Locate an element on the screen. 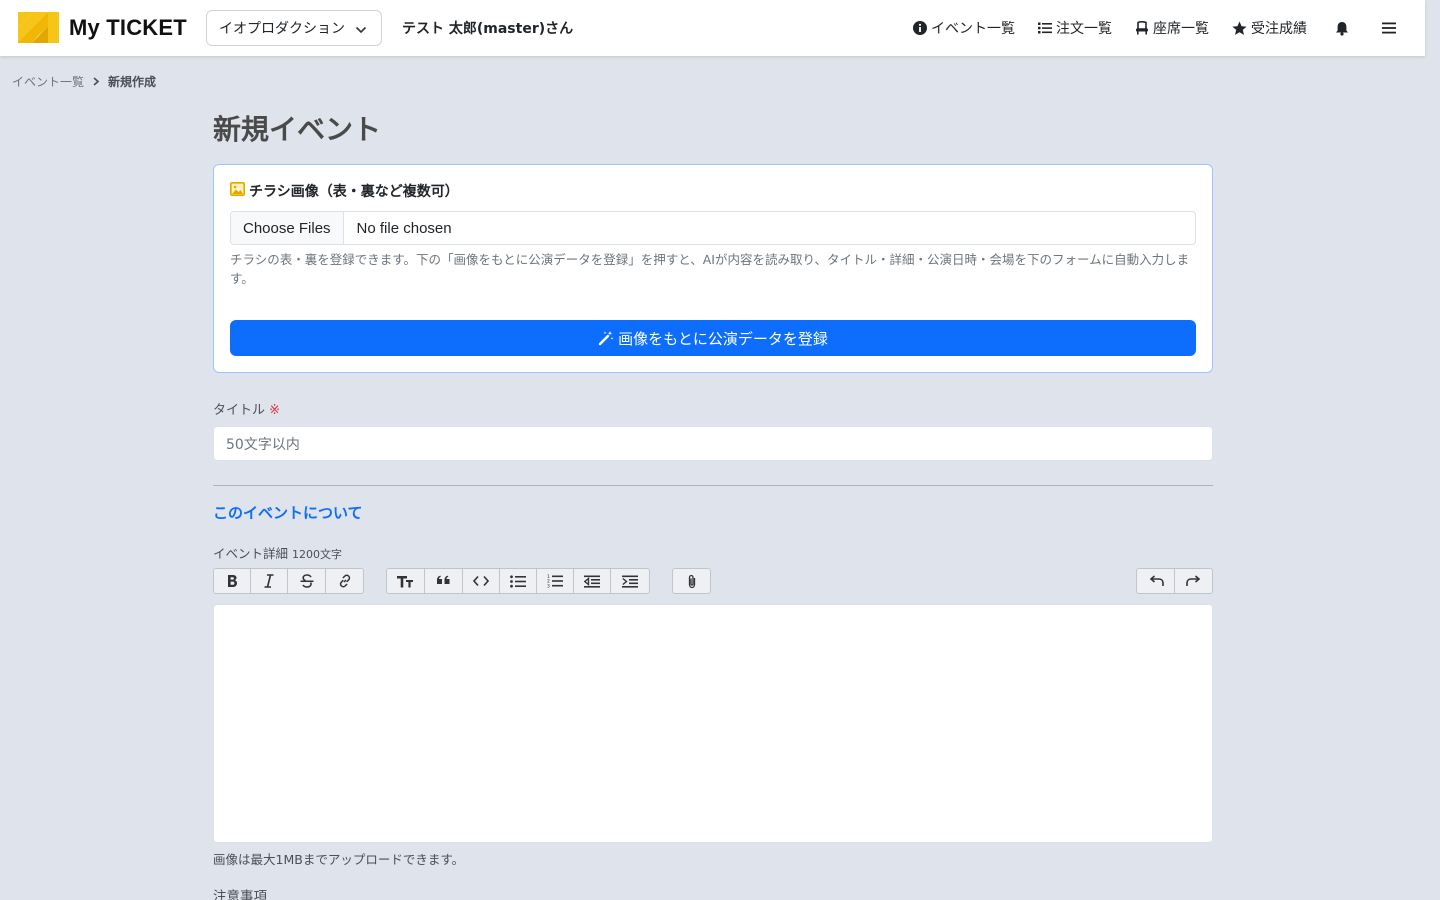  nav-seats-link: 座席一覧 is located at coordinates (1172, 28).